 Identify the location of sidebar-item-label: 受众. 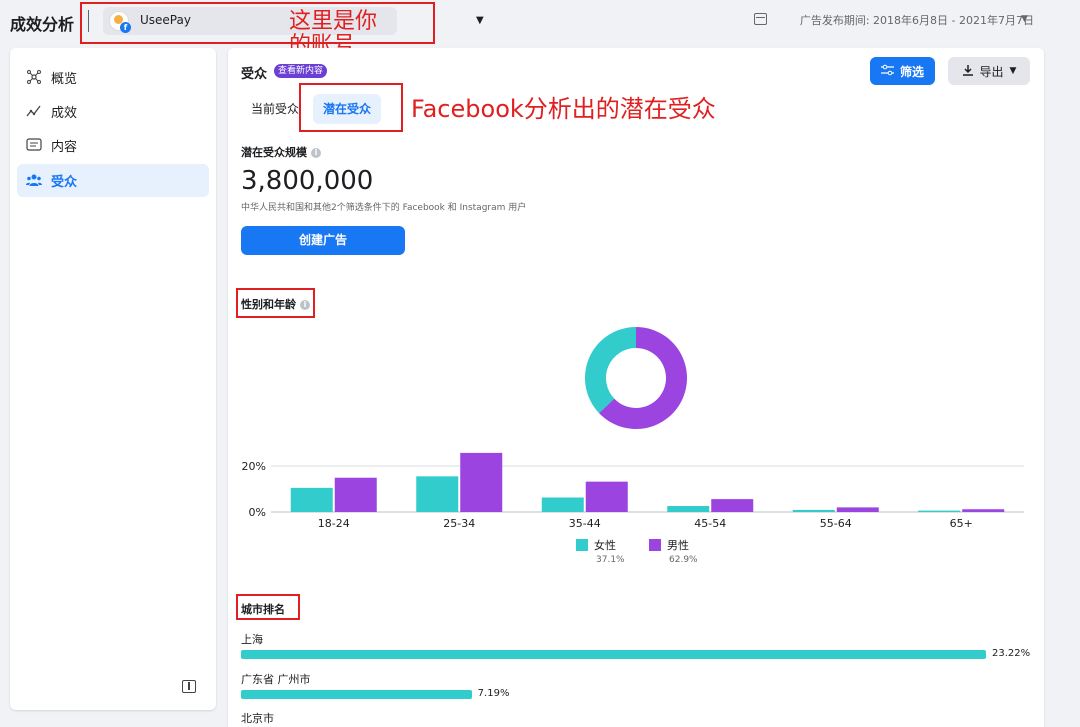
(64, 182).